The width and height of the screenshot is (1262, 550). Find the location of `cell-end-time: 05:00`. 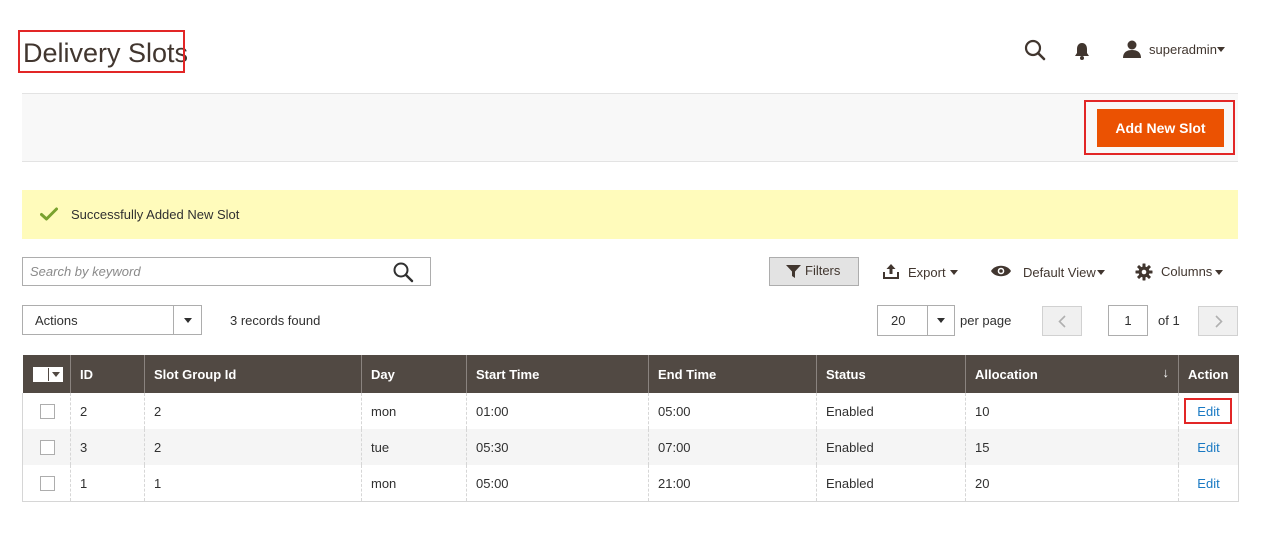

cell-end-time: 05:00 is located at coordinates (732, 411).